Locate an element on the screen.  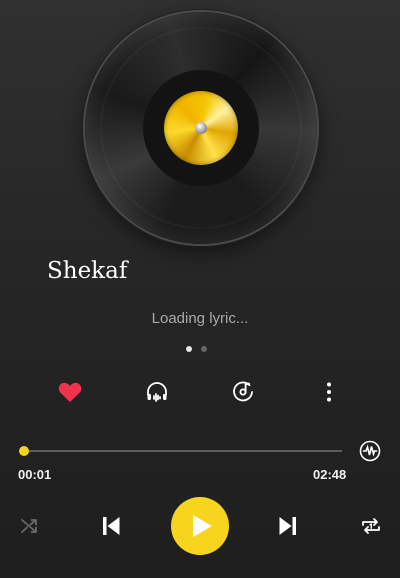
seek-bar is located at coordinates (180, 451).